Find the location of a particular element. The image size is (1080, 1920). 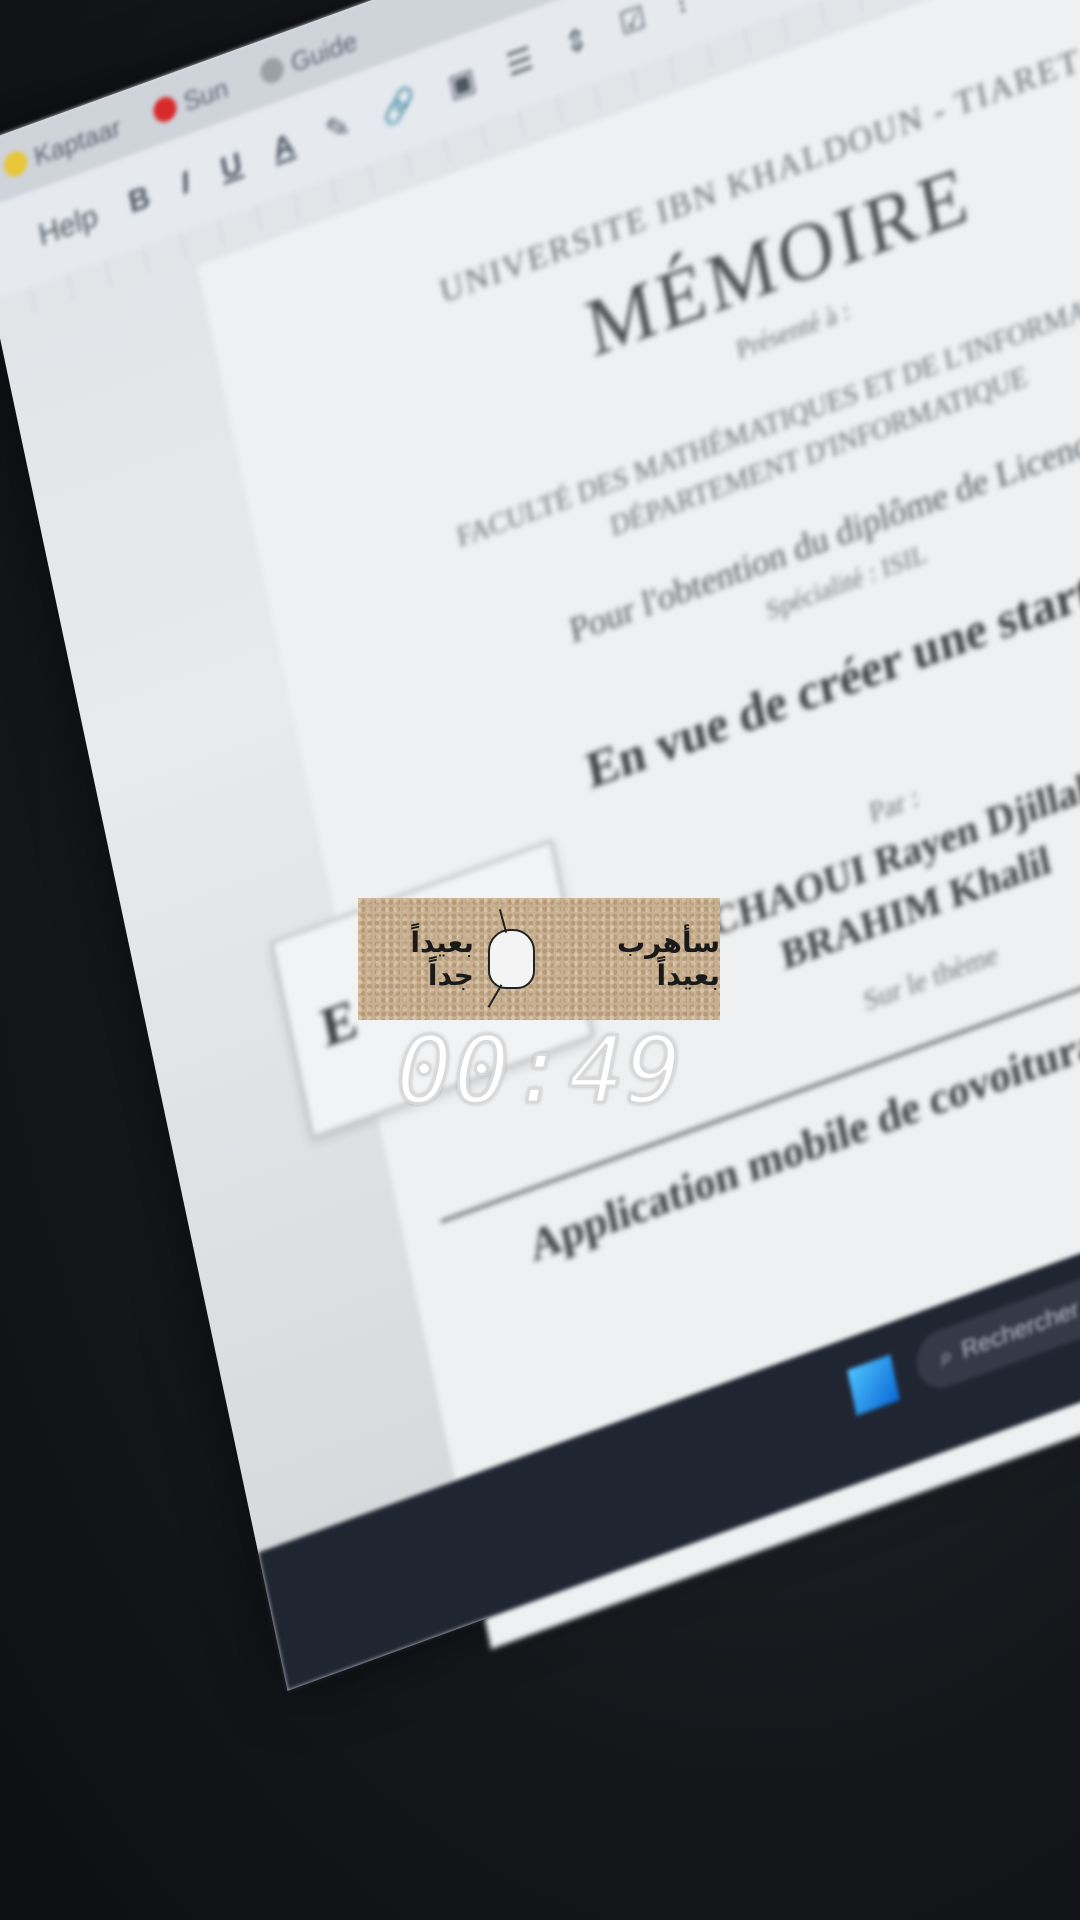

underline-button: U is located at coordinates (232, 167).